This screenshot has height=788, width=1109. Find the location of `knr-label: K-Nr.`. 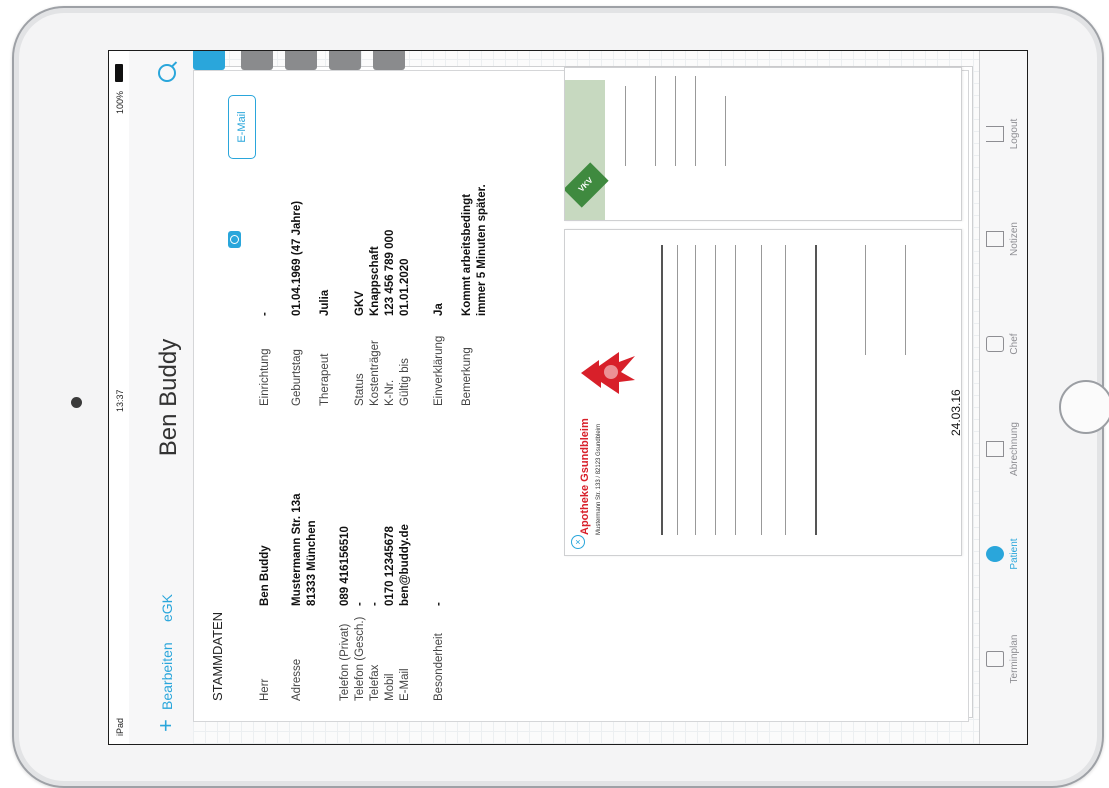

knr-label: K-Nr. is located at coordinates (390, 392).